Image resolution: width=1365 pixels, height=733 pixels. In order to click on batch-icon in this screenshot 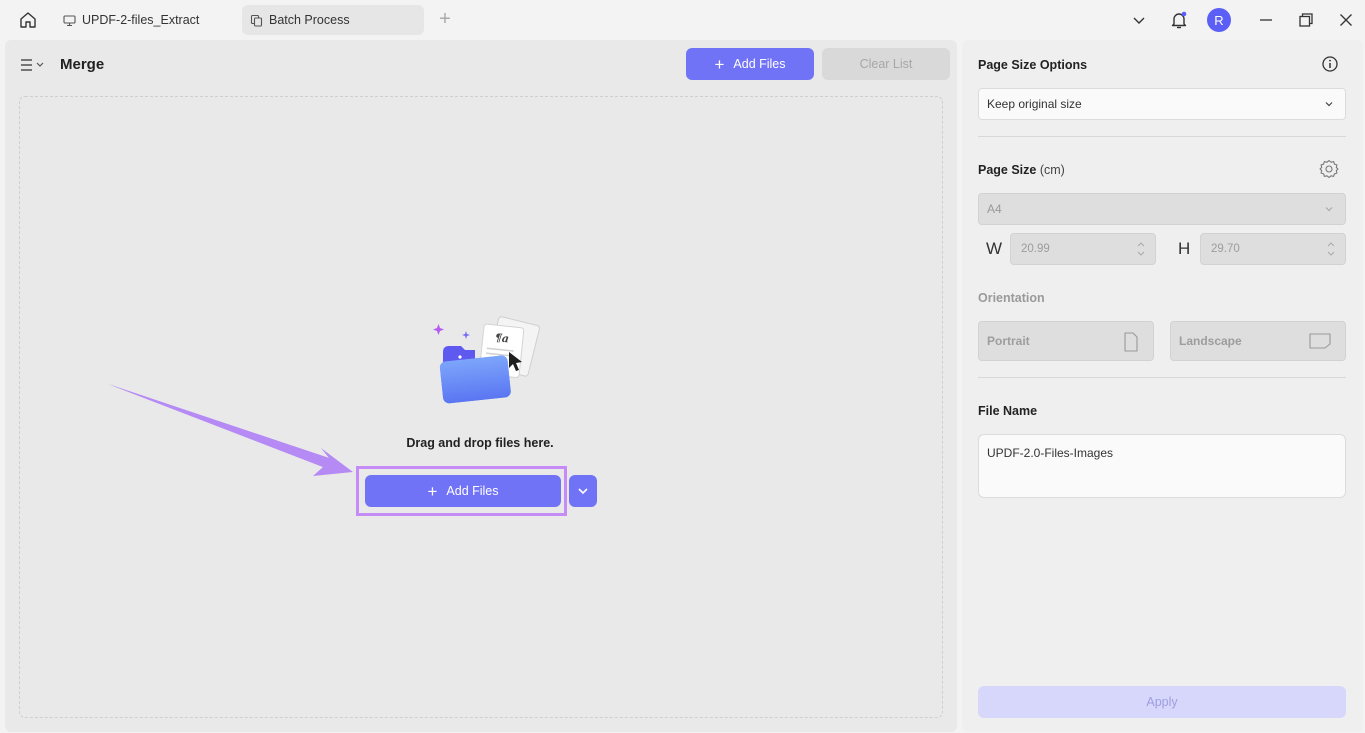, I will do `click(257, 20)`.